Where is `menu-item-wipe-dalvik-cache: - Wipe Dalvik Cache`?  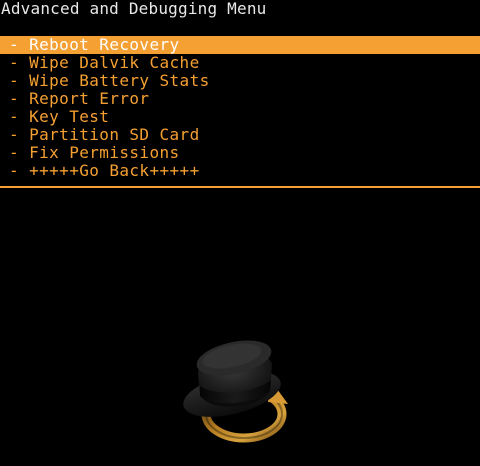 menu-item-wipe-dalvik-cache: - Wipe Dalvik Cache is located at coordinates (240, 63).